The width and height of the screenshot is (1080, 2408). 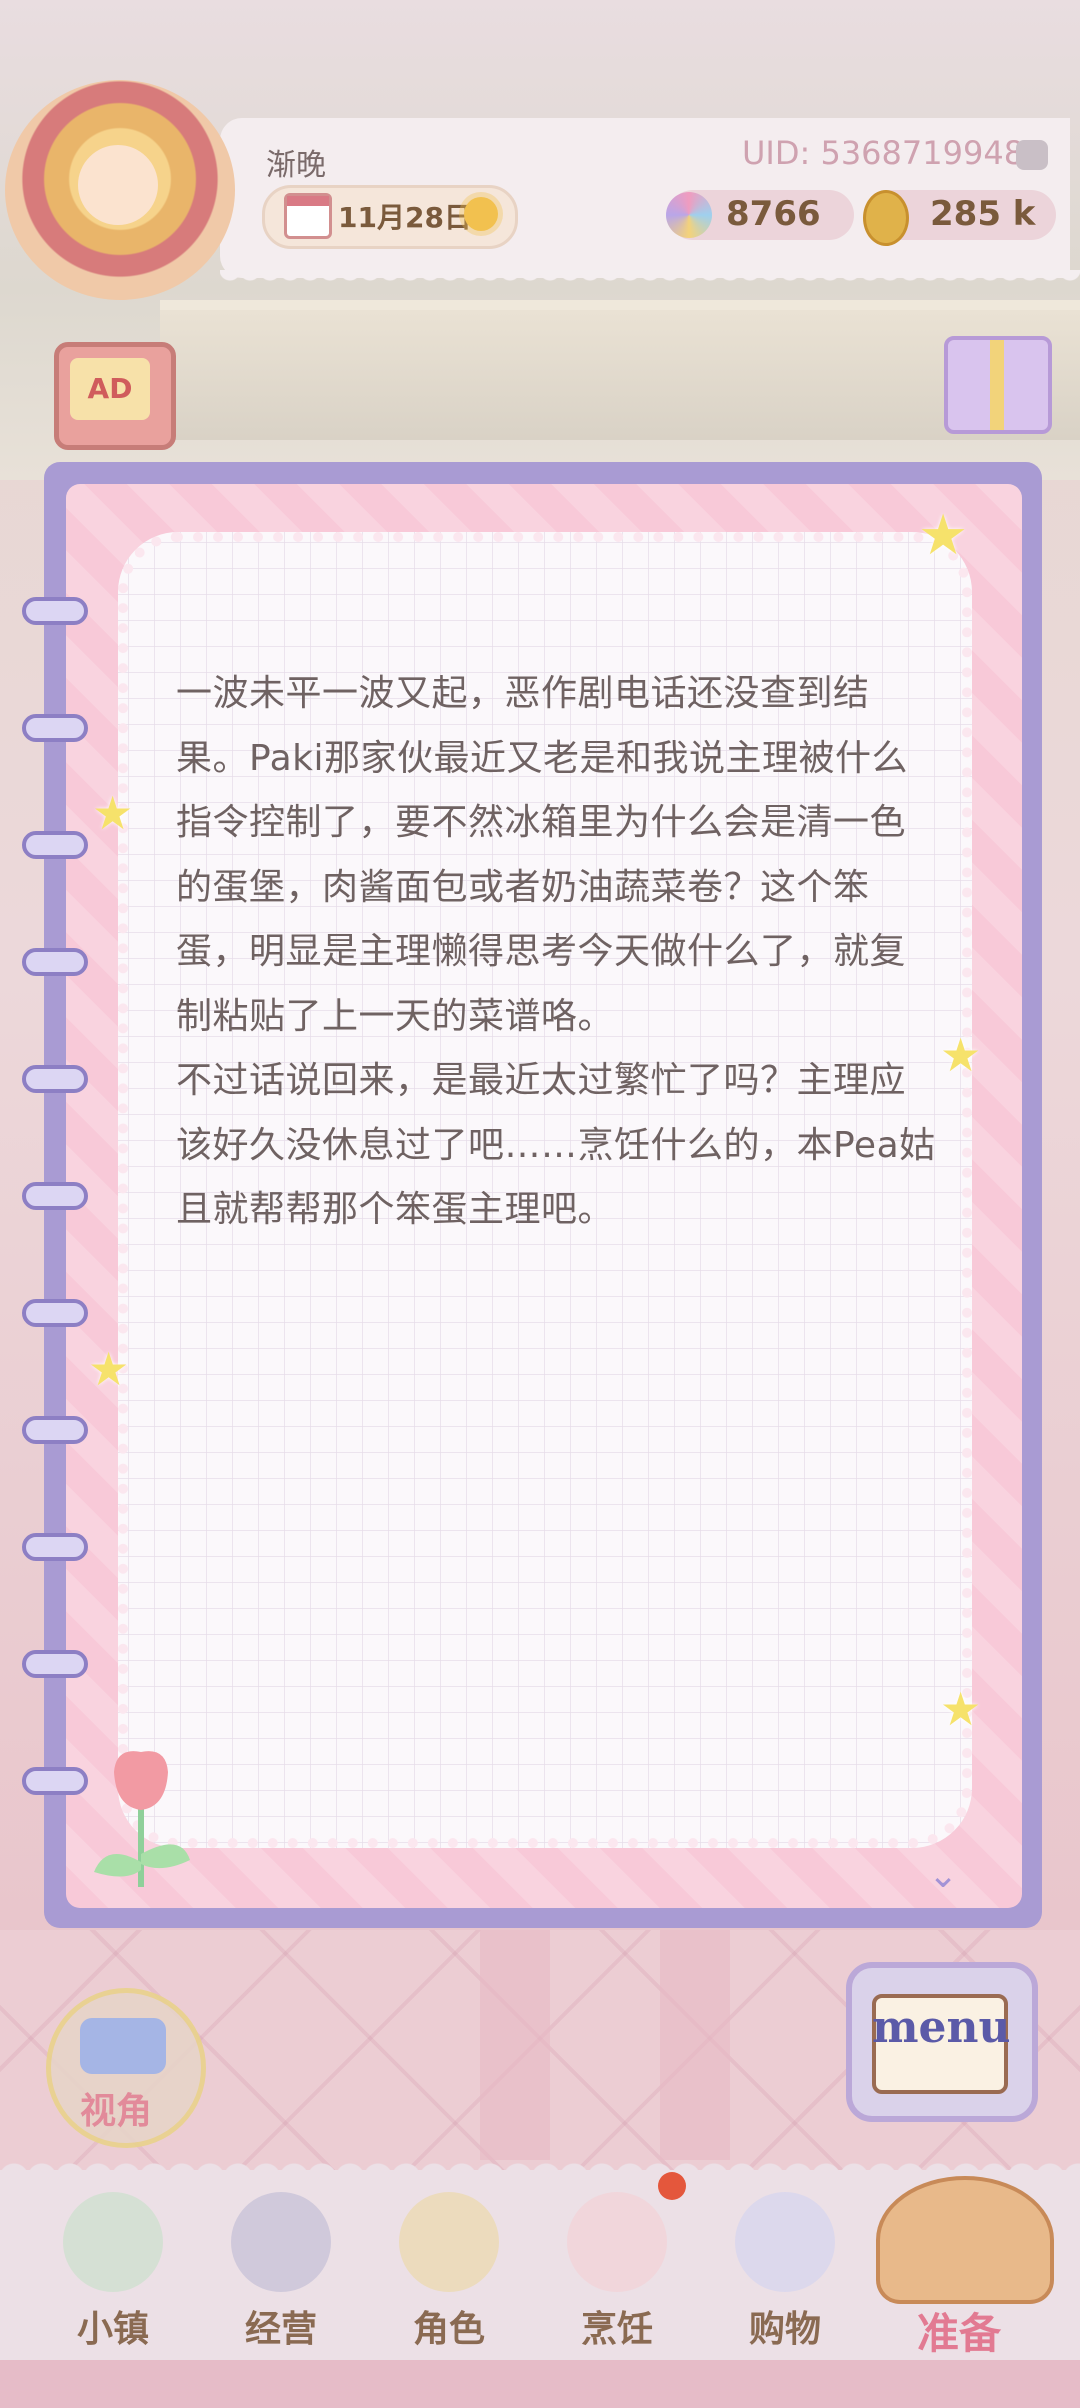 I want to click on avatar-face, so click(x=118, y=185).